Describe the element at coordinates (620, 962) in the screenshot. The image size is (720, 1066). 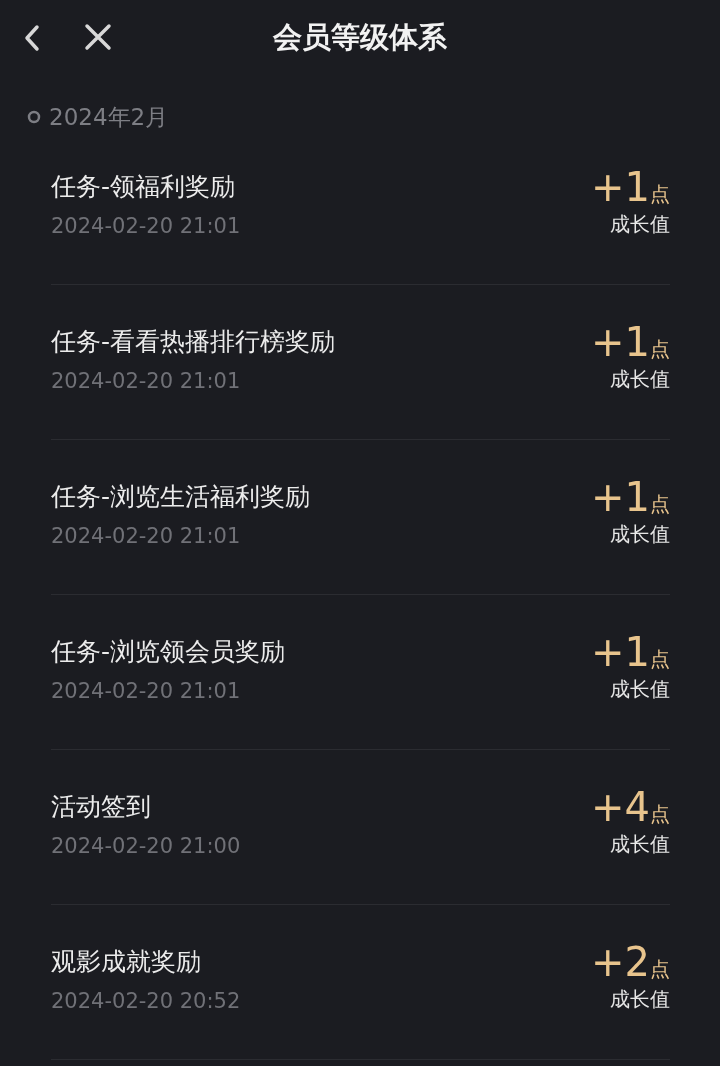
I see `points-value: +2` at that location.